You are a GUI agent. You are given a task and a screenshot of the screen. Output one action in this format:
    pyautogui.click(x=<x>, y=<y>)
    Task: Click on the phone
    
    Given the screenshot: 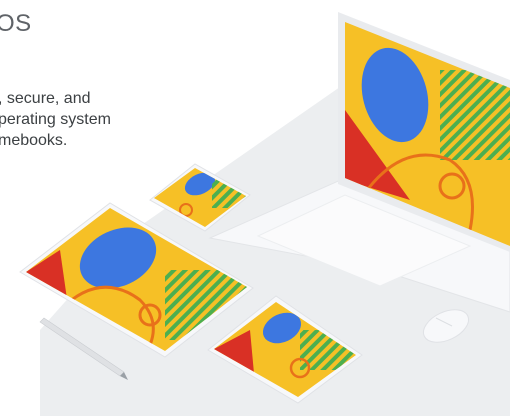 What is the action you would take?
    pyautogui.click(x=200, y=197)
    